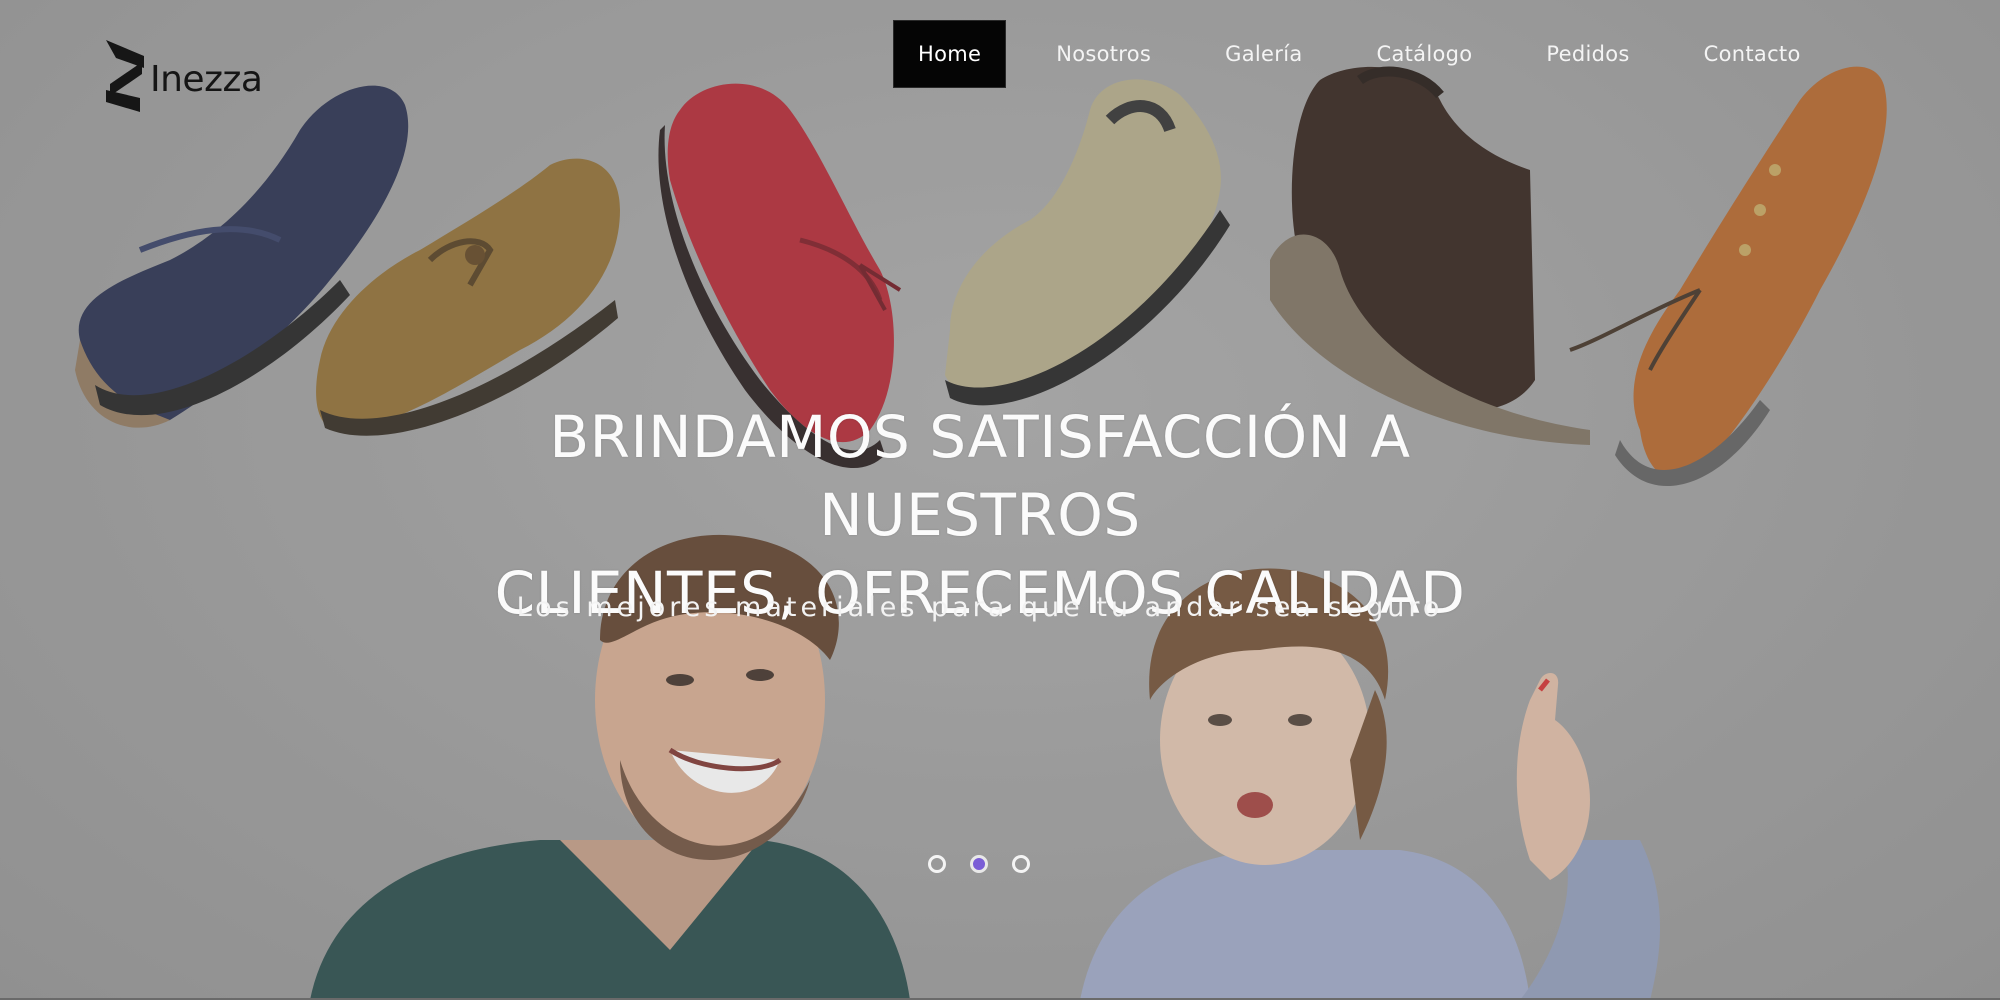 This screenshot has width=2000, height=1000. Describe the element at coordinates (1263, 54) in the screenshot. I see `nav-item-galeria: Galería` at that location.